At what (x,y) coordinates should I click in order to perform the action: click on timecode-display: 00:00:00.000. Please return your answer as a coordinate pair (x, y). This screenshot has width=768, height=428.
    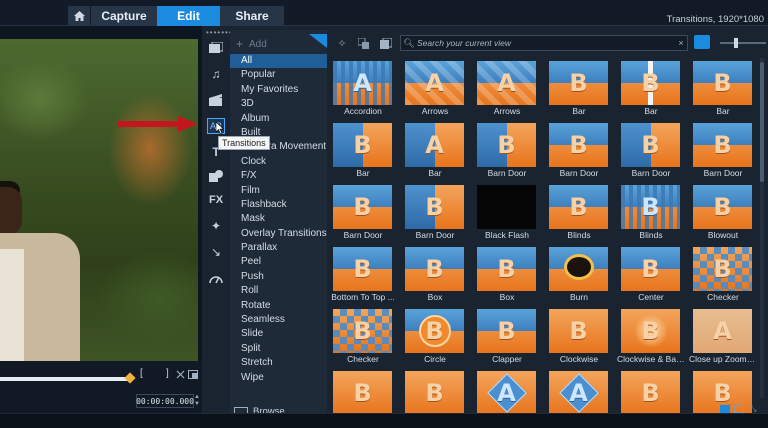
    Looking at the image, I should click on (165, 401).